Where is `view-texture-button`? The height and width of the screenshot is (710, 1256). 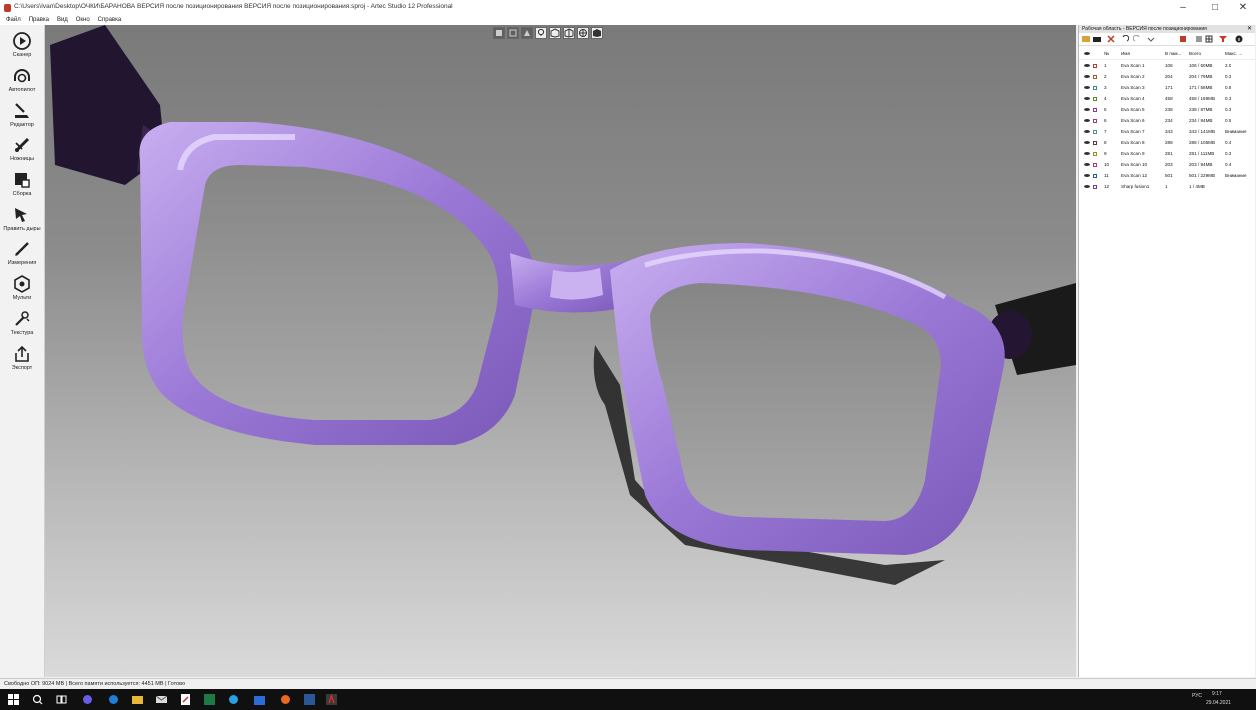 view-texture-button is located at coordinates (527, 33).